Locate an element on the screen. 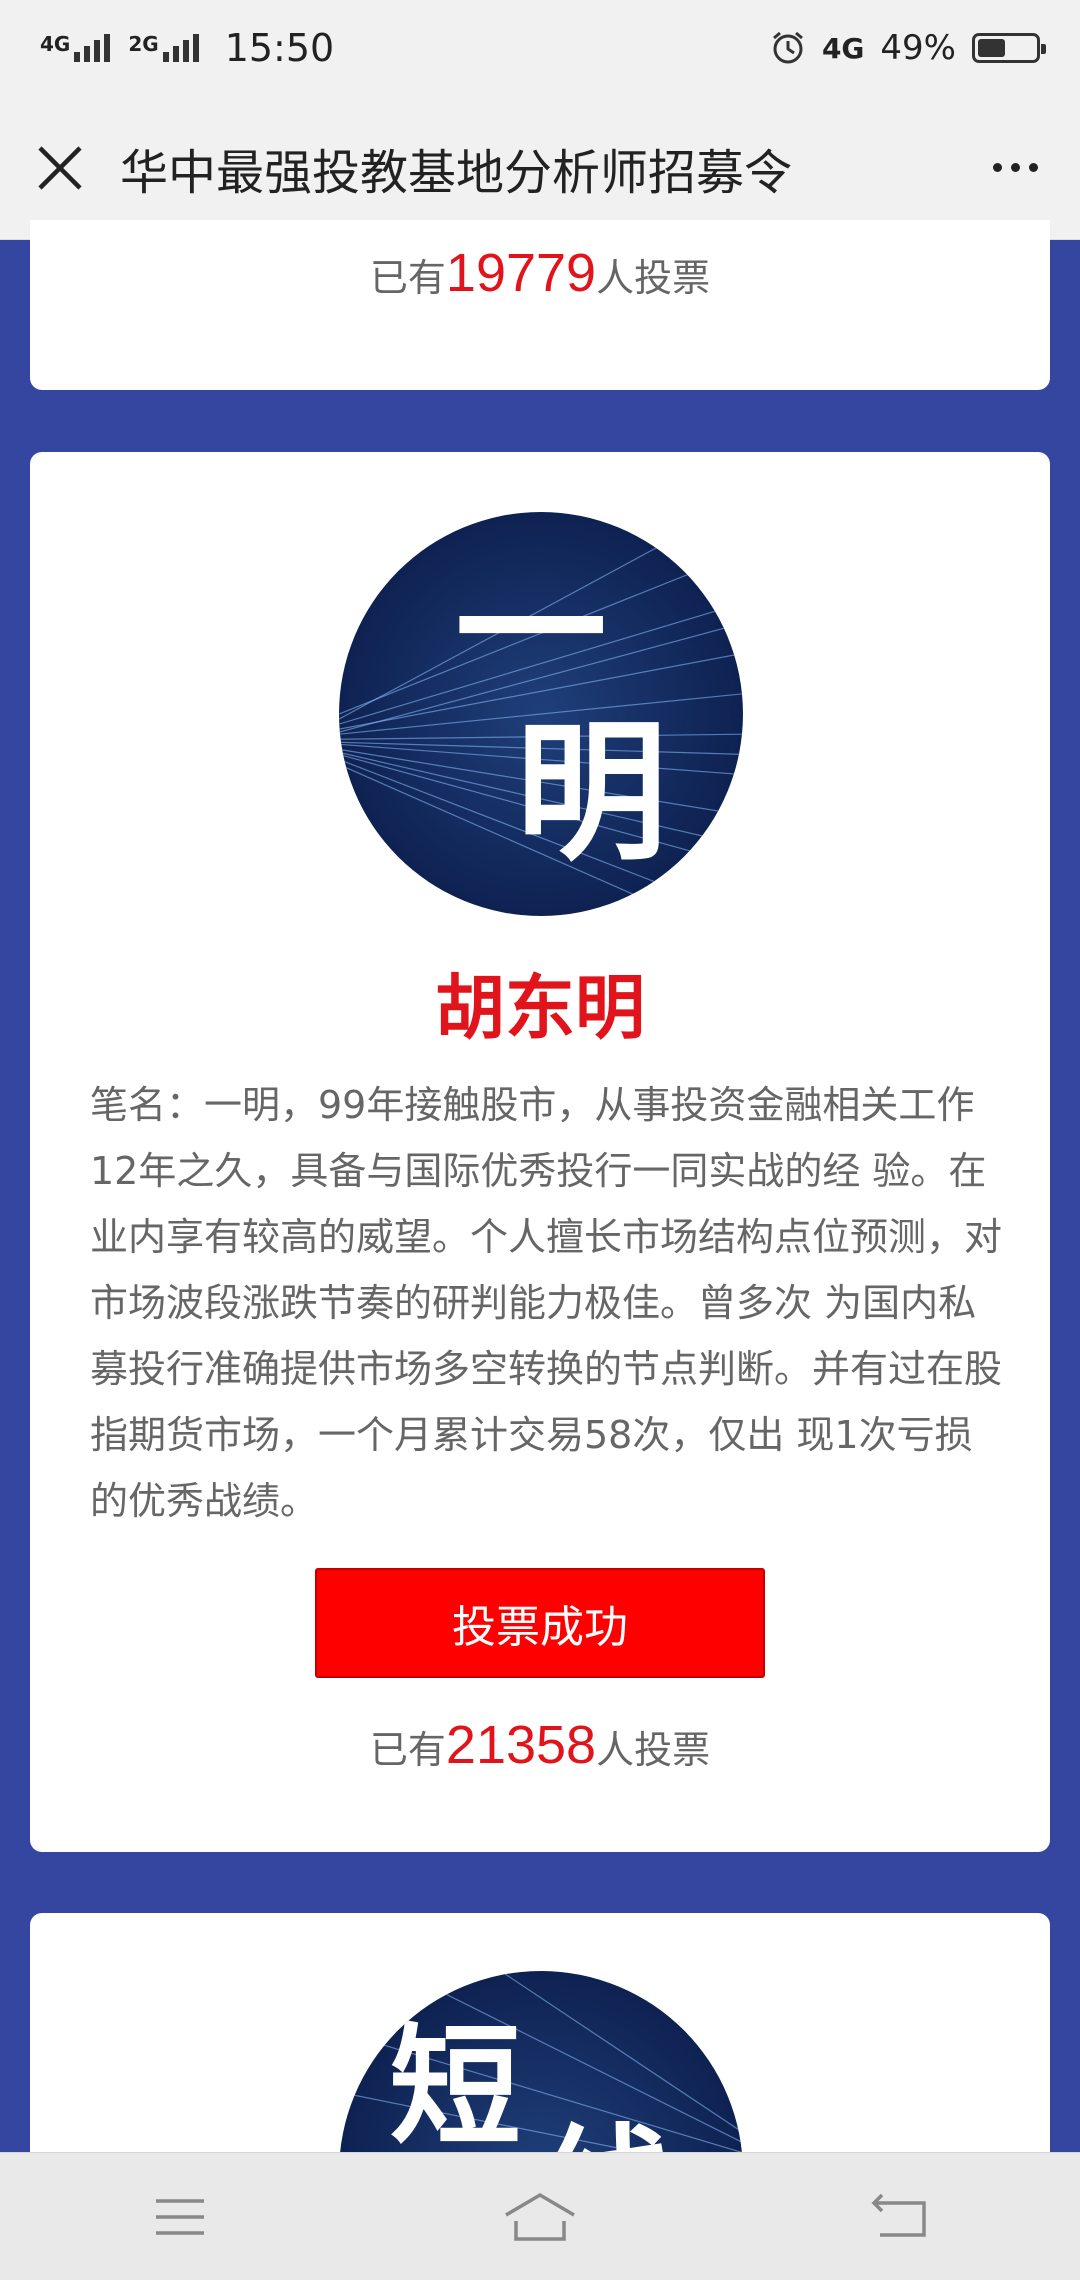 This screenshot has width=1080, height=2280. candidate-card: 已有19779人投票 is located at coordinates (540, 305).